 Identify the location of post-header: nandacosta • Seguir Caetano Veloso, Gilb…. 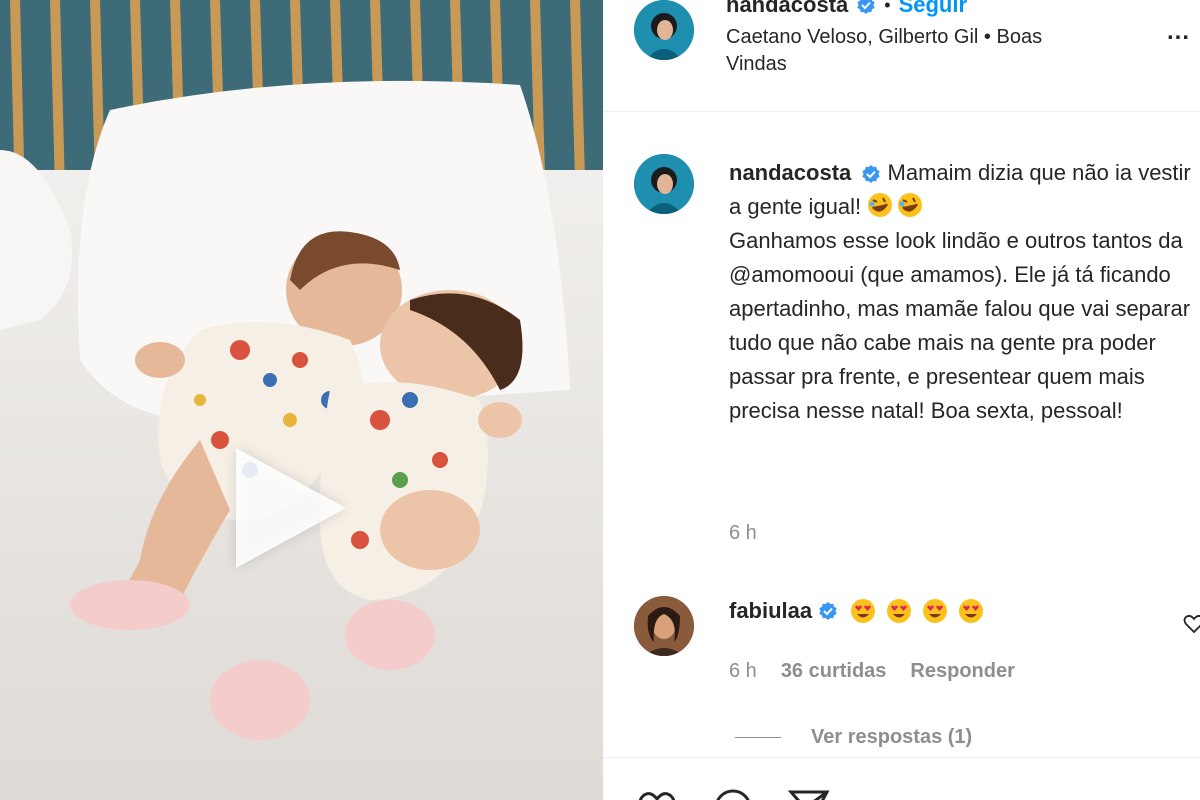
(901, 56).